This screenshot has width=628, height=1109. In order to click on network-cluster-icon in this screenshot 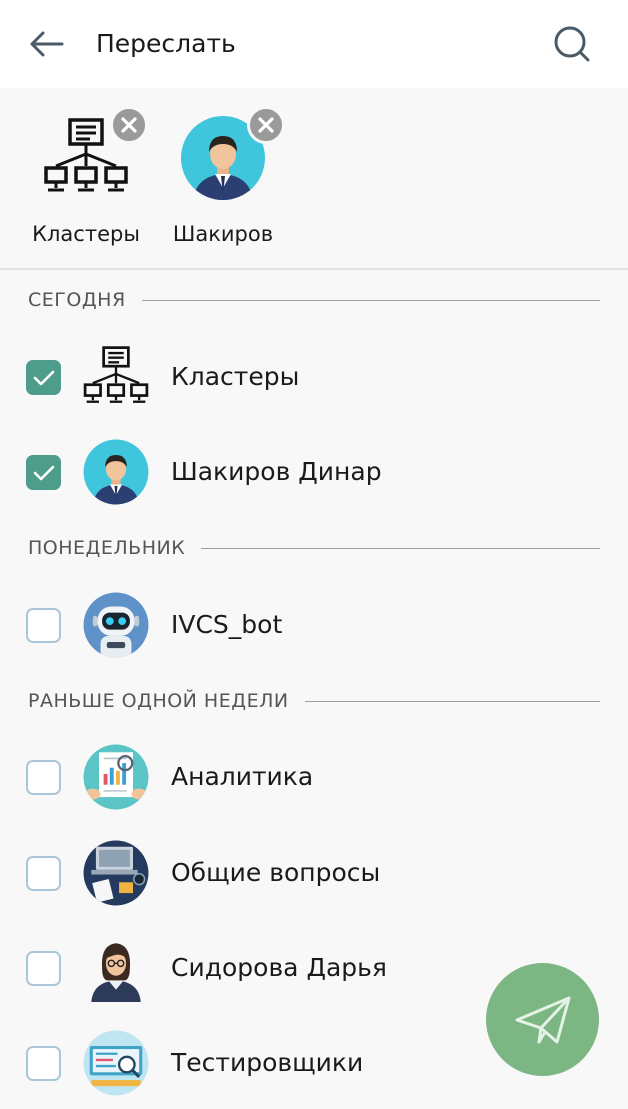, I will do `click(116, 374)`.